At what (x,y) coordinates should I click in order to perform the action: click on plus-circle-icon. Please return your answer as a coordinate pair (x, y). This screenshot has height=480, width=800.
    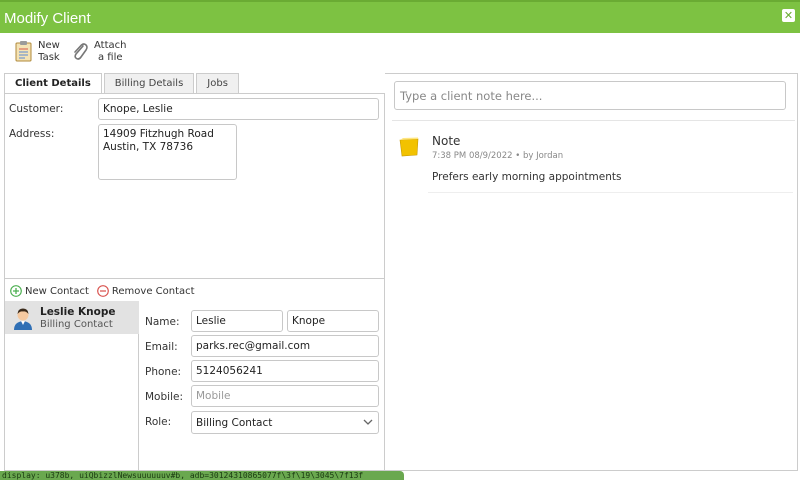
    Looking at the image, I should click on (16, 291).